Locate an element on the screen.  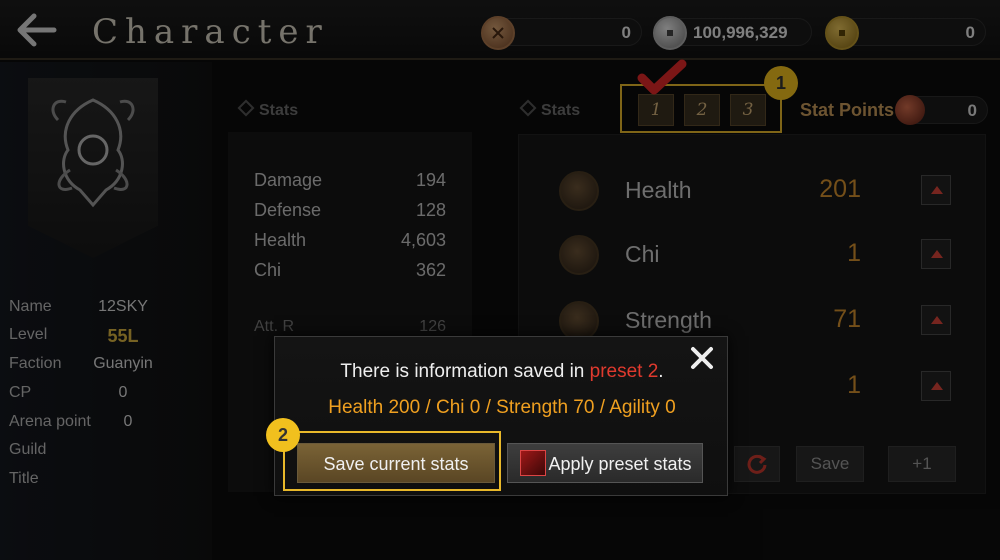
dialog-message-text: There is information saved in is located at coordinates (465, 371).